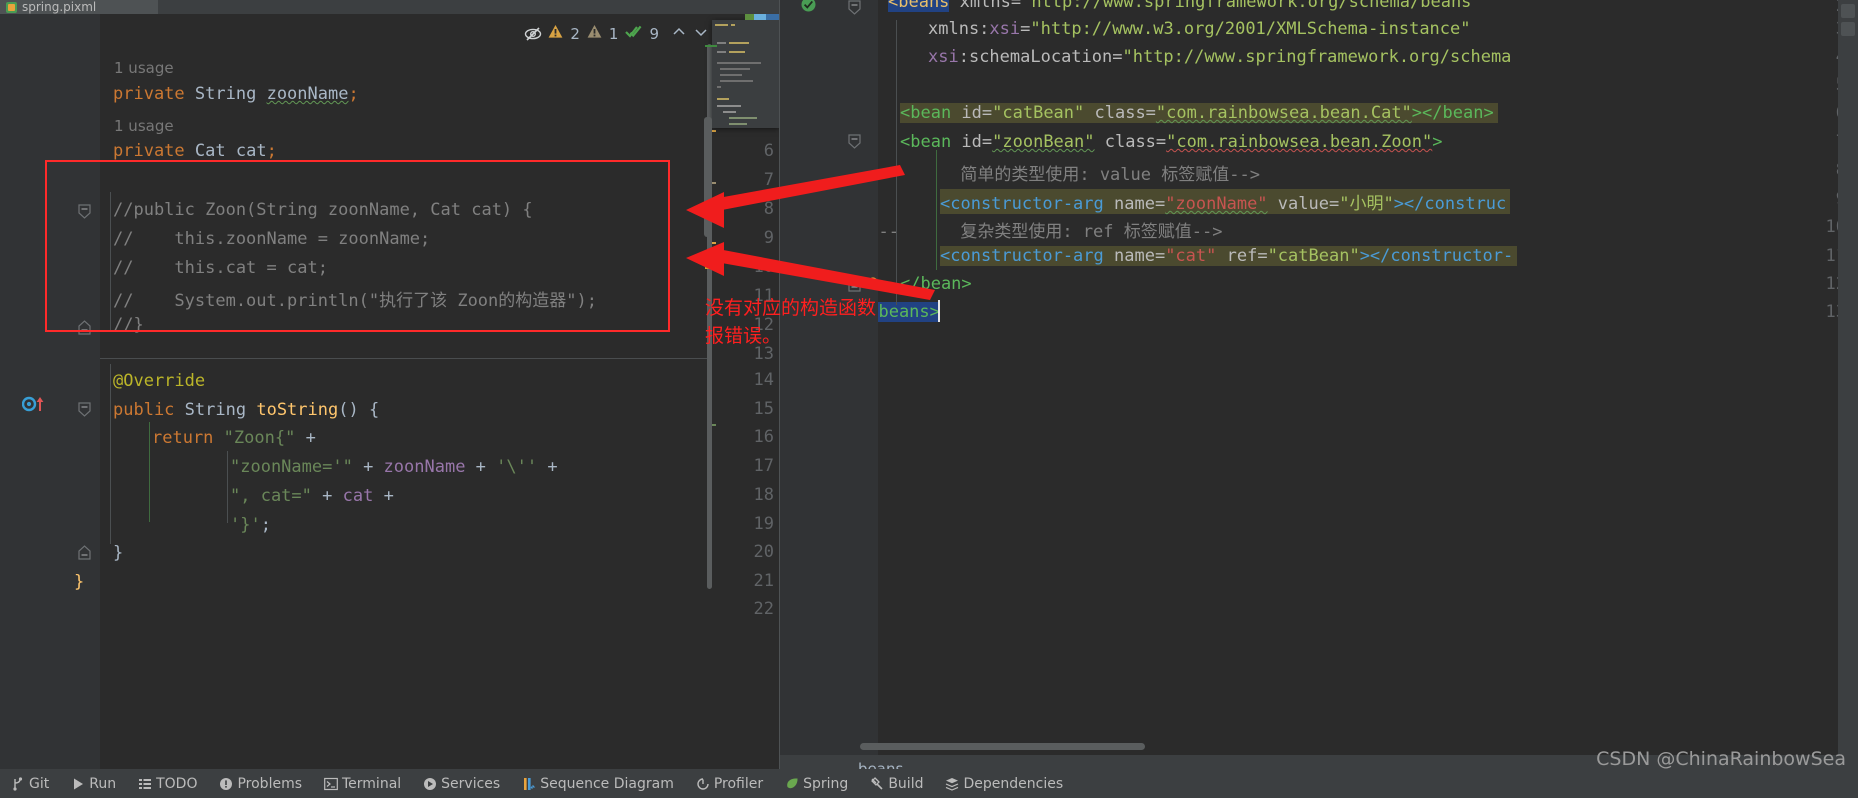 The image size is (1858, 798). What do you see at coordinates (738, 783) in the screenshot?
I see `tool-button-label: Profiler` at bounding box center [738, 783].